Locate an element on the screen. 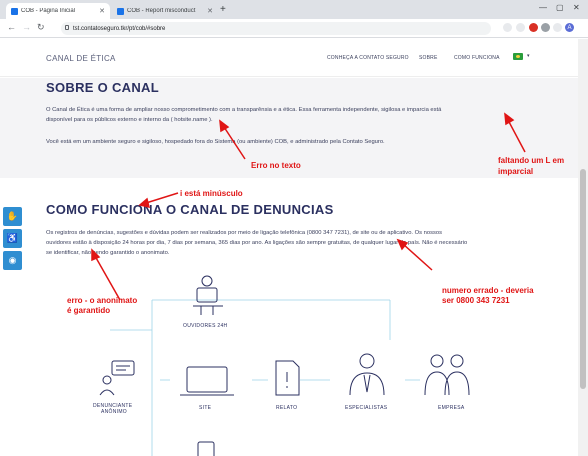 The image size is (588, 456). label-site: SITE is located at coordinates (205, 408).